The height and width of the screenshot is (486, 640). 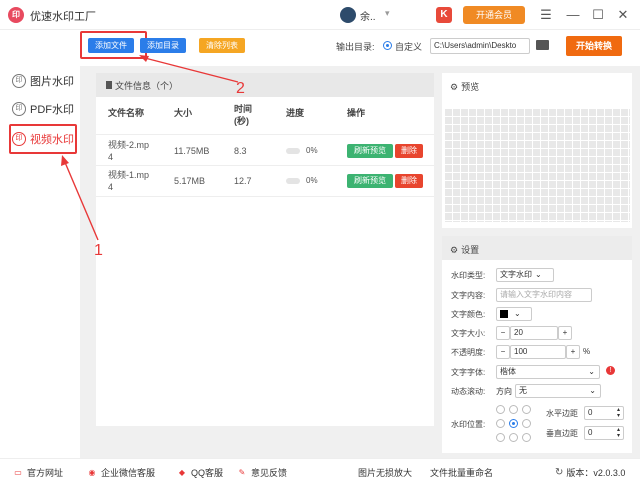 What do you see at coordinates (240, 88) in the screenshot?
I see `annotation-label-2: 2` at bounding box center [240, 88].